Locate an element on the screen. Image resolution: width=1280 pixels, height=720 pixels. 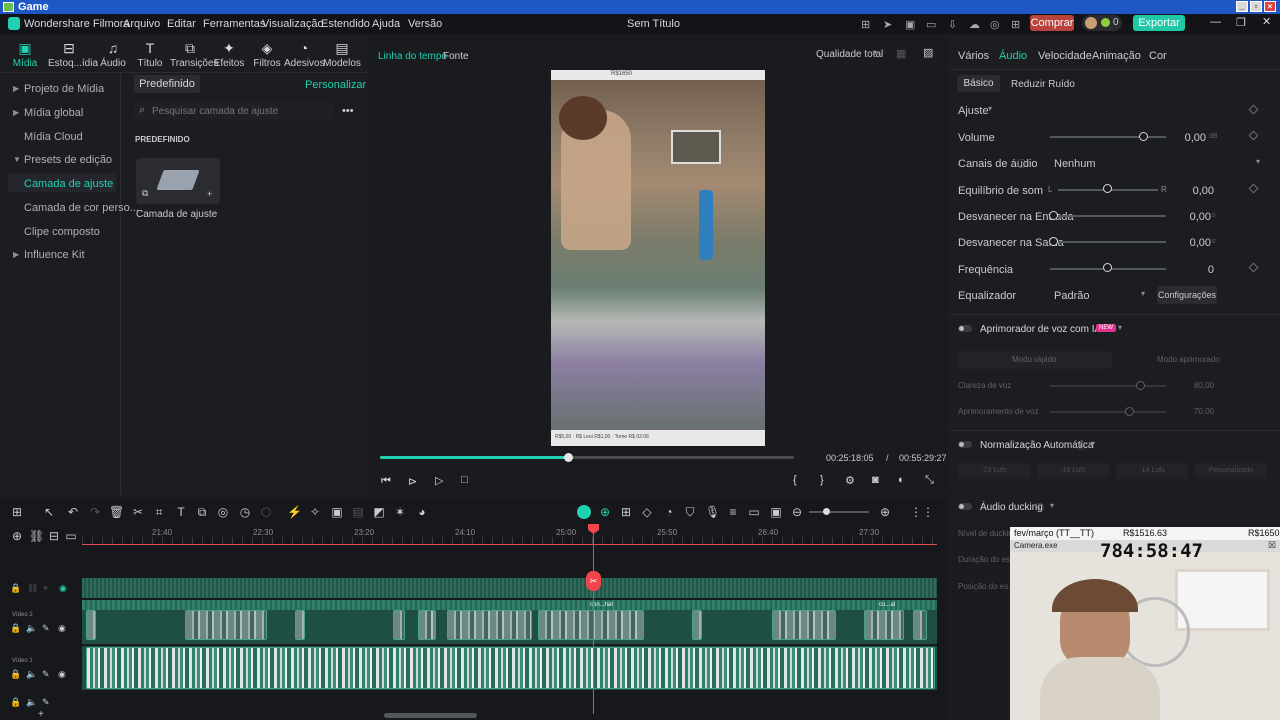
mic-icon: 🎙 is located at coordinates (712, 512).